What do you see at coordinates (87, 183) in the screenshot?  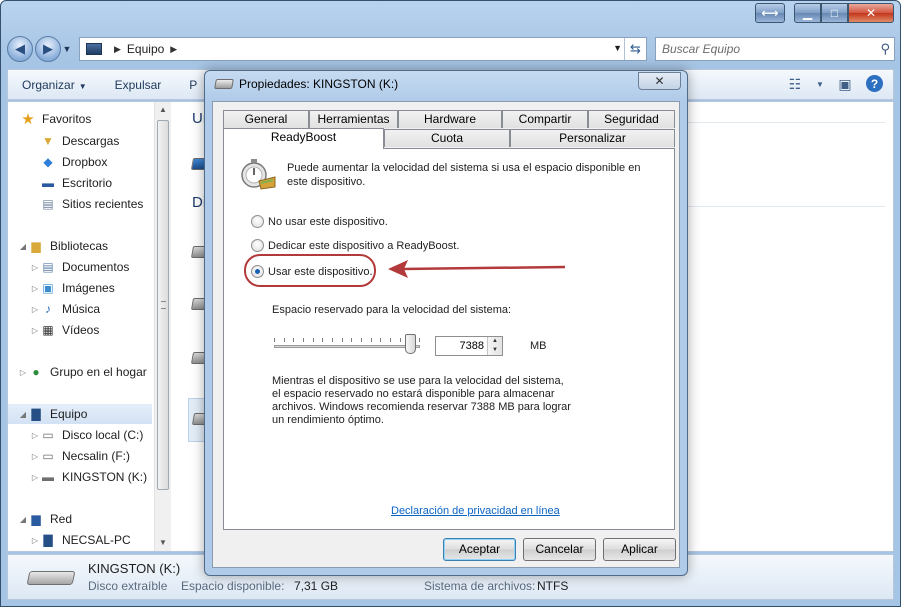 I see `nav-label: Escritorio` at bounding box center [87, 183].